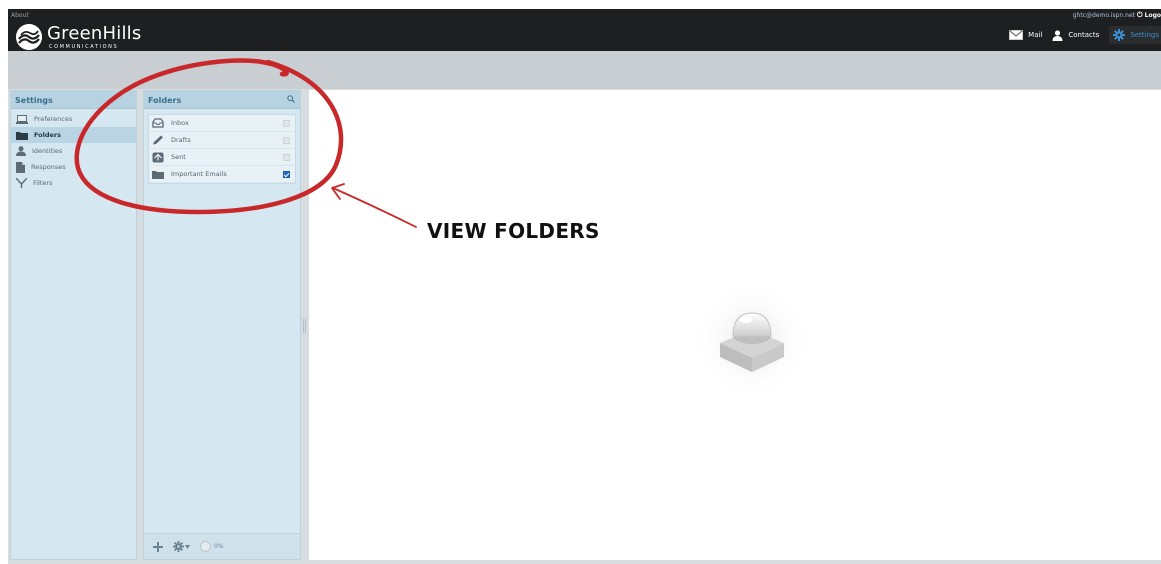  I want to click on chevron-down-icon, so click(187, 546).